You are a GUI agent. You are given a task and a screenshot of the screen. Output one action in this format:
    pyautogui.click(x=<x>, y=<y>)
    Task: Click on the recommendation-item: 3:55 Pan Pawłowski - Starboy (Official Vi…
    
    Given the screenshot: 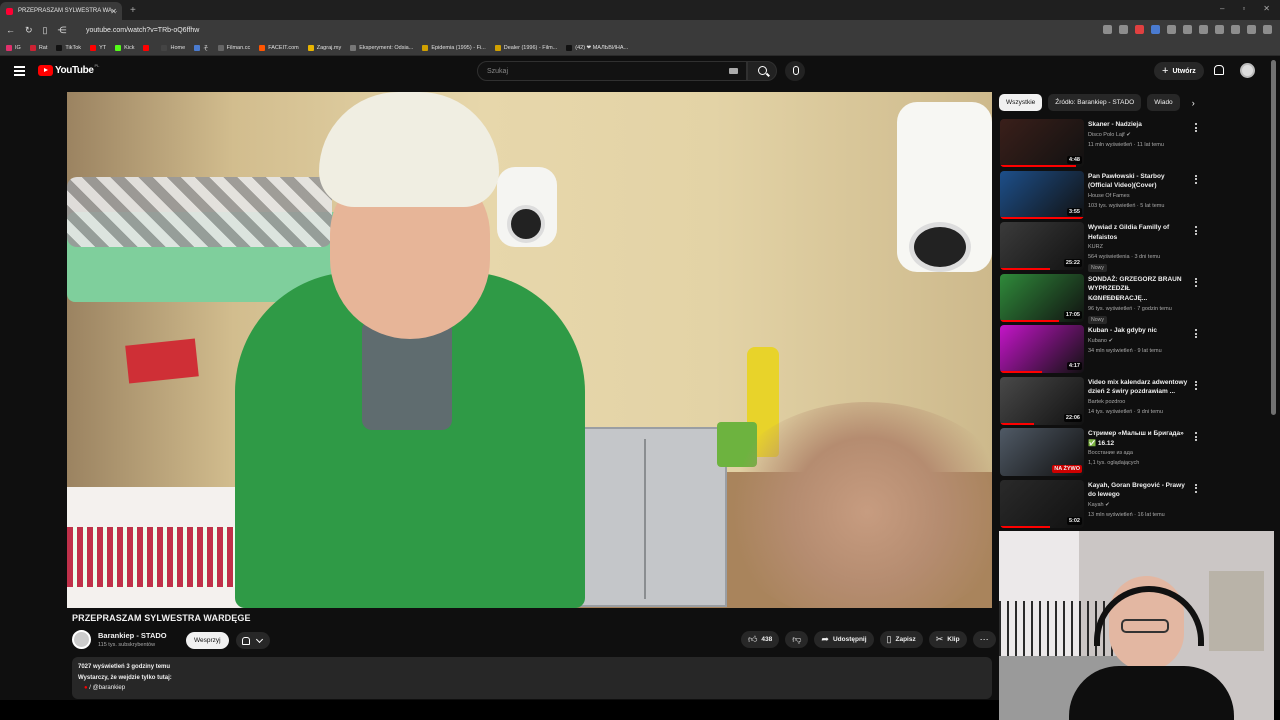 What is the action you would take?
    pyautogui.click(x=1134, y=196)
    